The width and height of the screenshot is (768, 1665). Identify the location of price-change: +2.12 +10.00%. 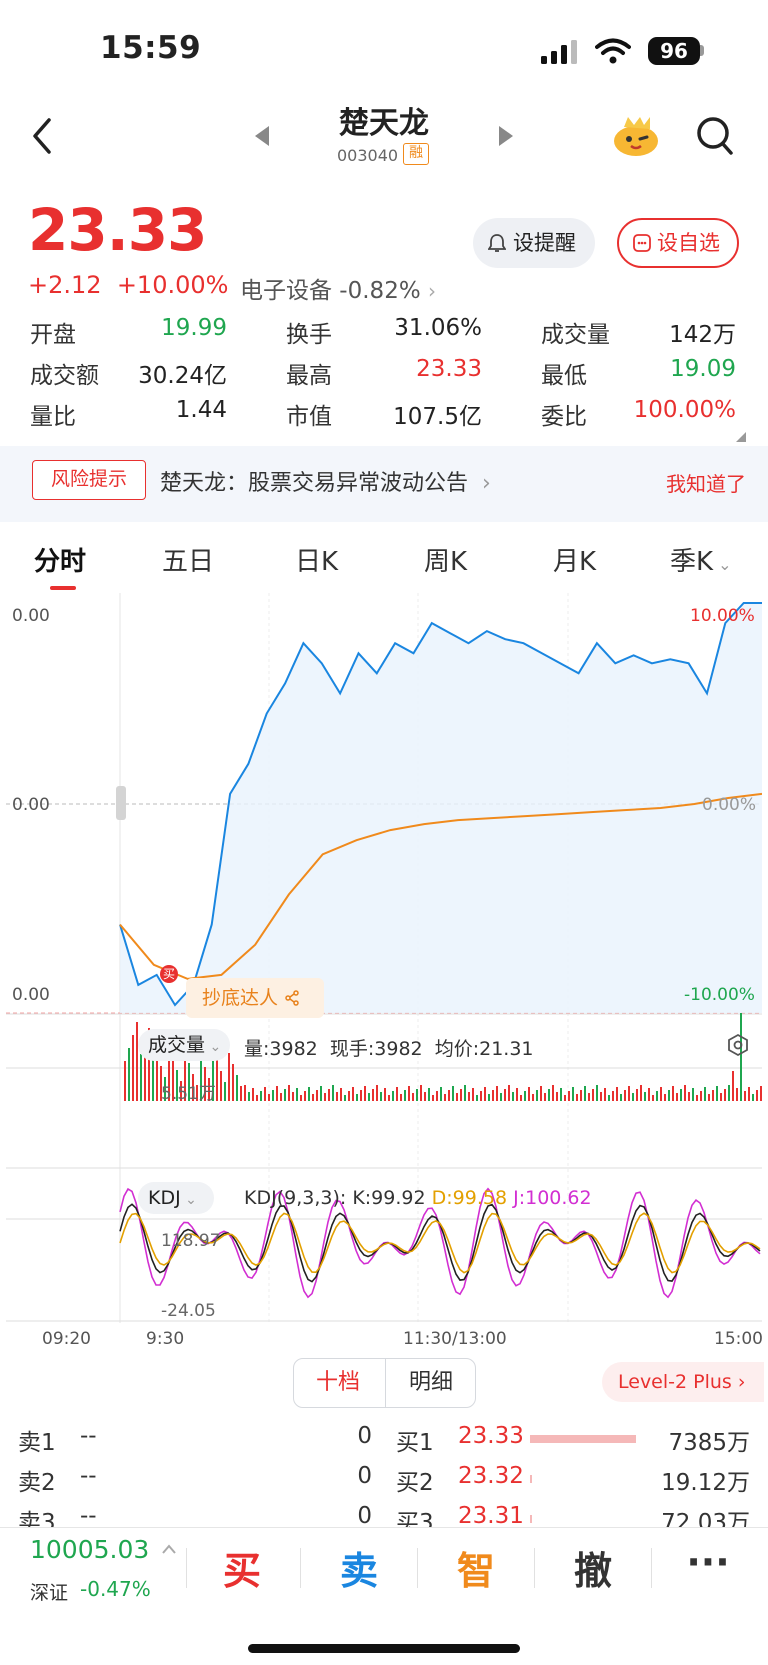
(128, 285).